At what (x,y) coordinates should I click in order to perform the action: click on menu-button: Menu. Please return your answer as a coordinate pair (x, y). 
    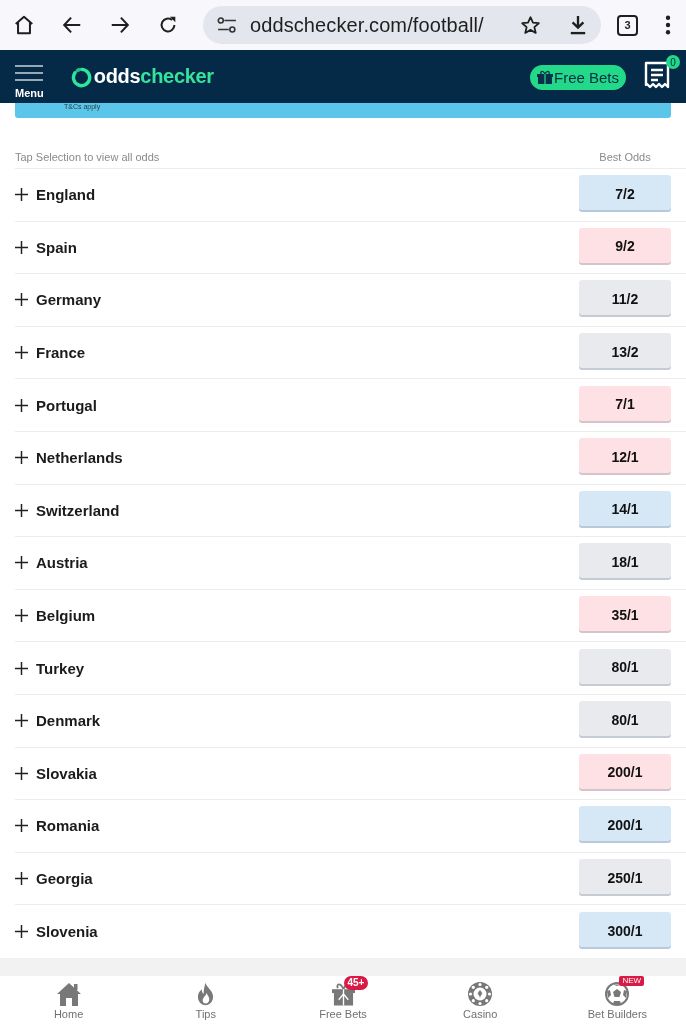
    Looking at the image, I should click on (29, 76).